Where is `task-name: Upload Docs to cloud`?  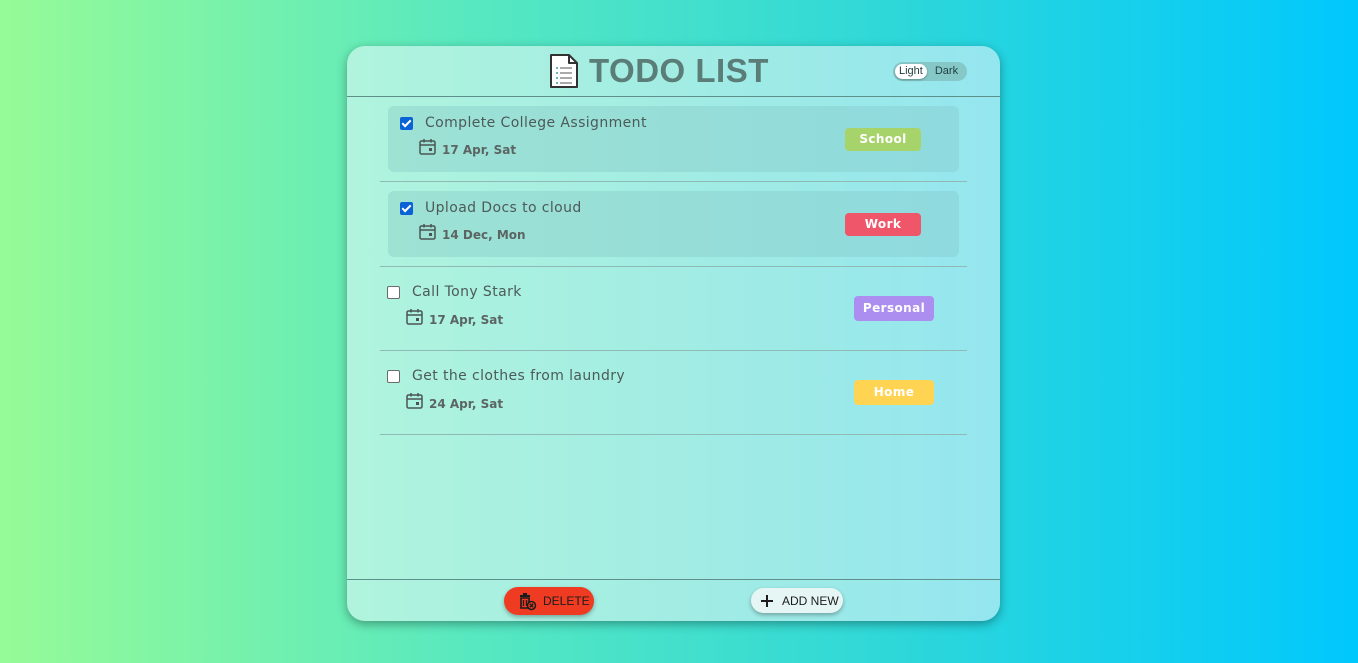
task-name: Upload Docs to cloud is located at coordinates (503, 208).